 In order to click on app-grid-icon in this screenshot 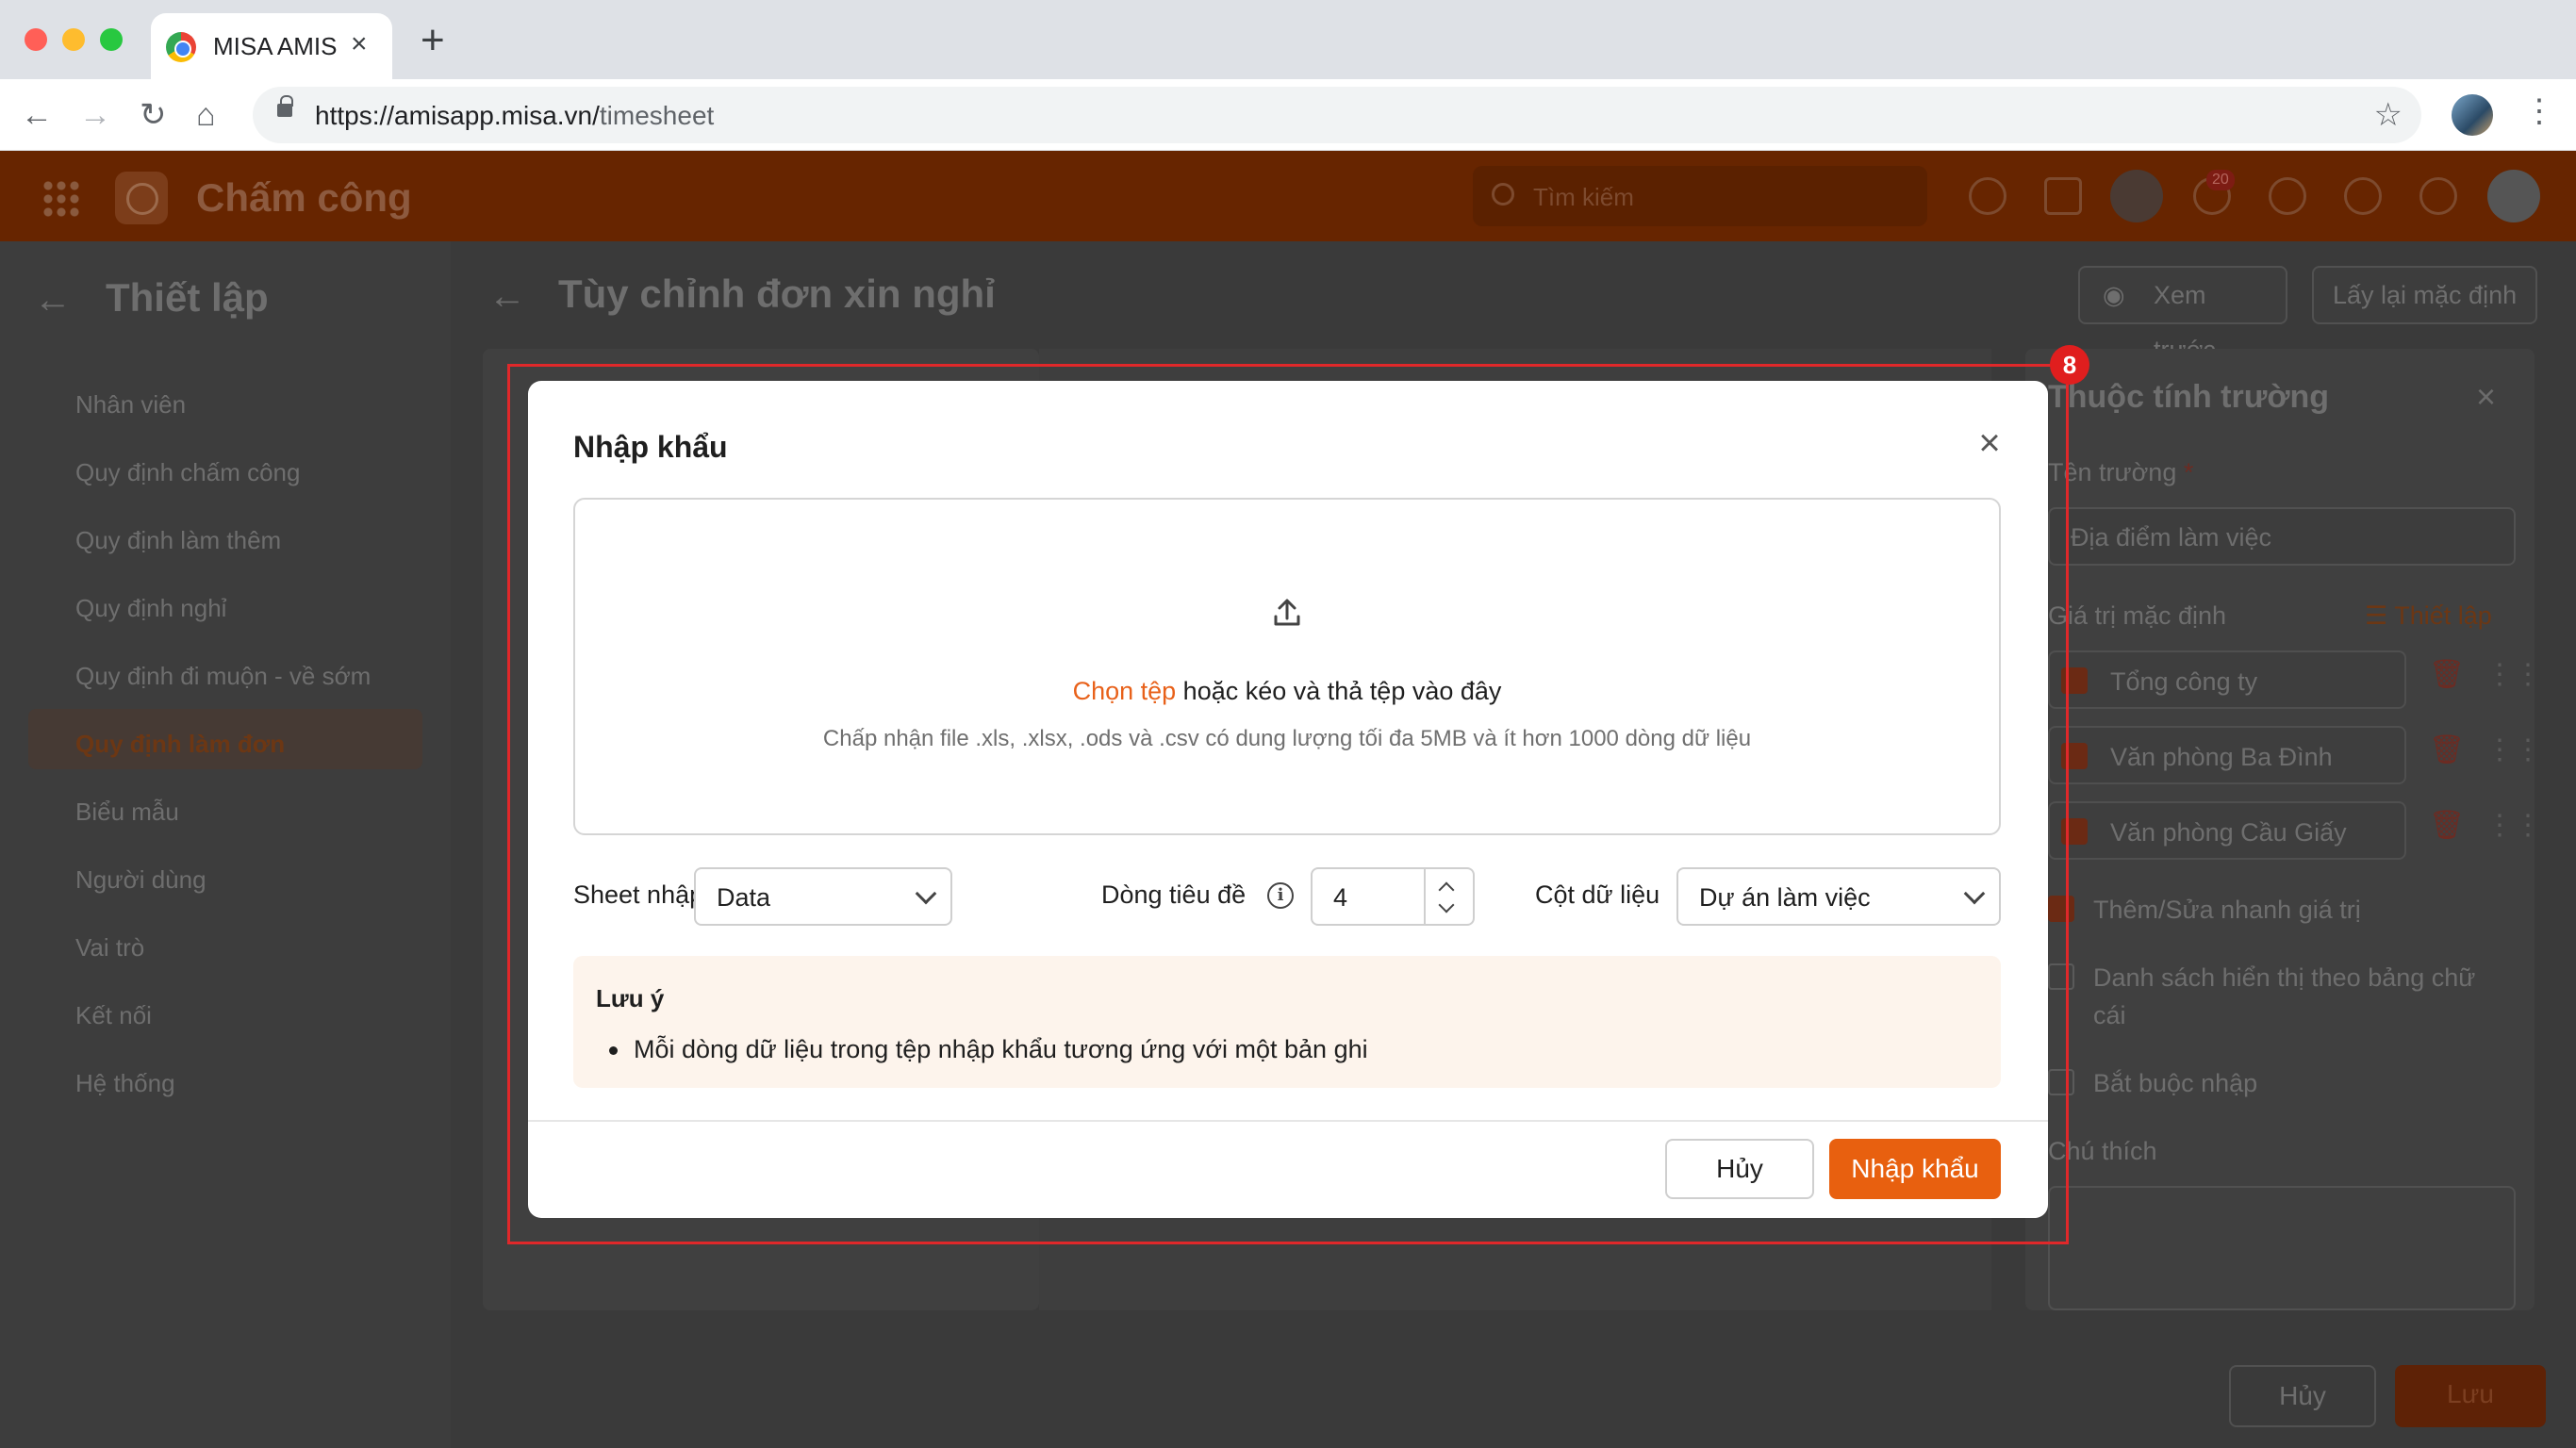, I will do `click(60, 198)`.